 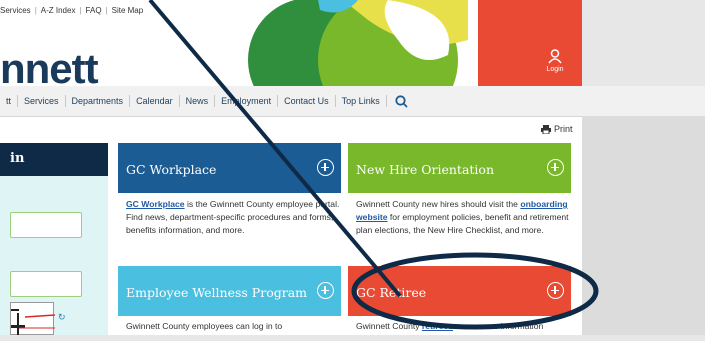 I want to click on card-employee-wellness: Employee Wellness Program, so click(x=229, y=291).